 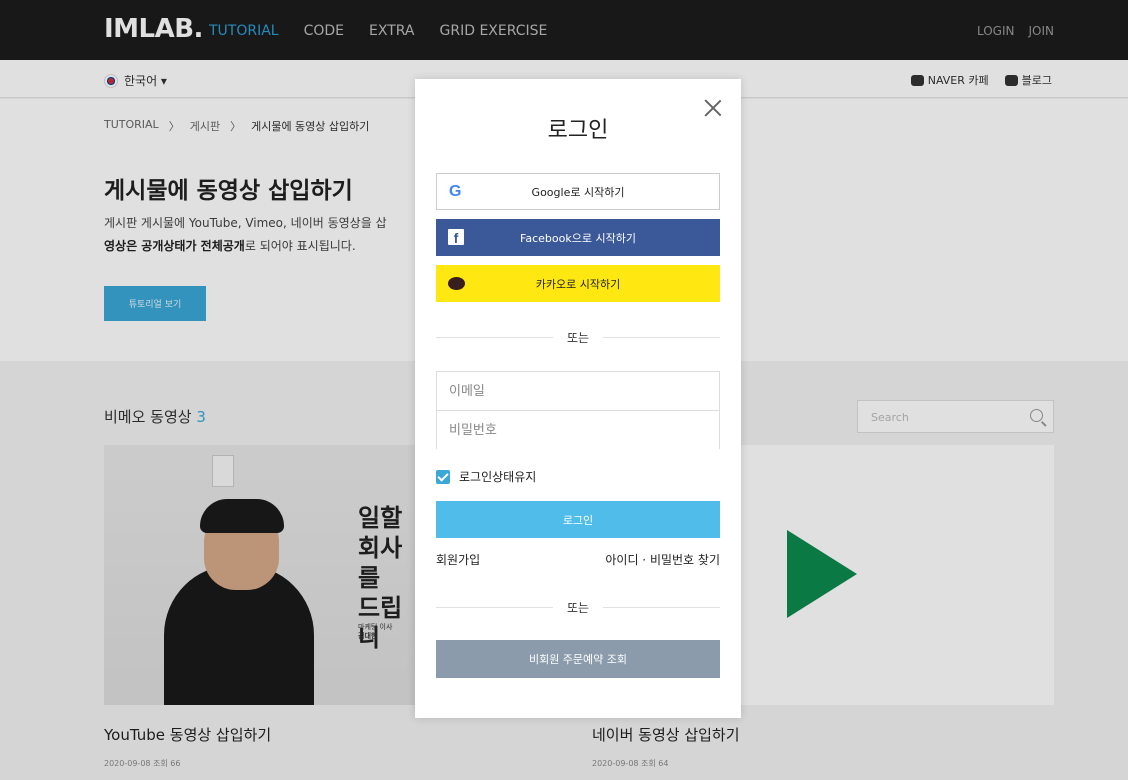 I want to click on google-icon: G, so click(x=455, y=191).